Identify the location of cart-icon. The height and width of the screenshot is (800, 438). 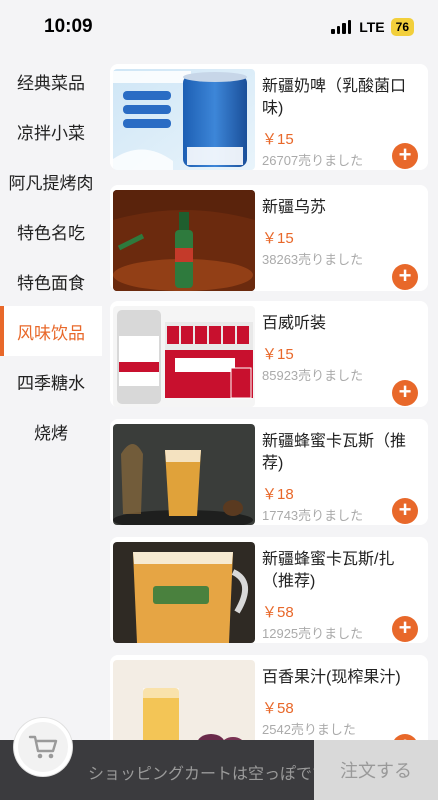
(43, 747).